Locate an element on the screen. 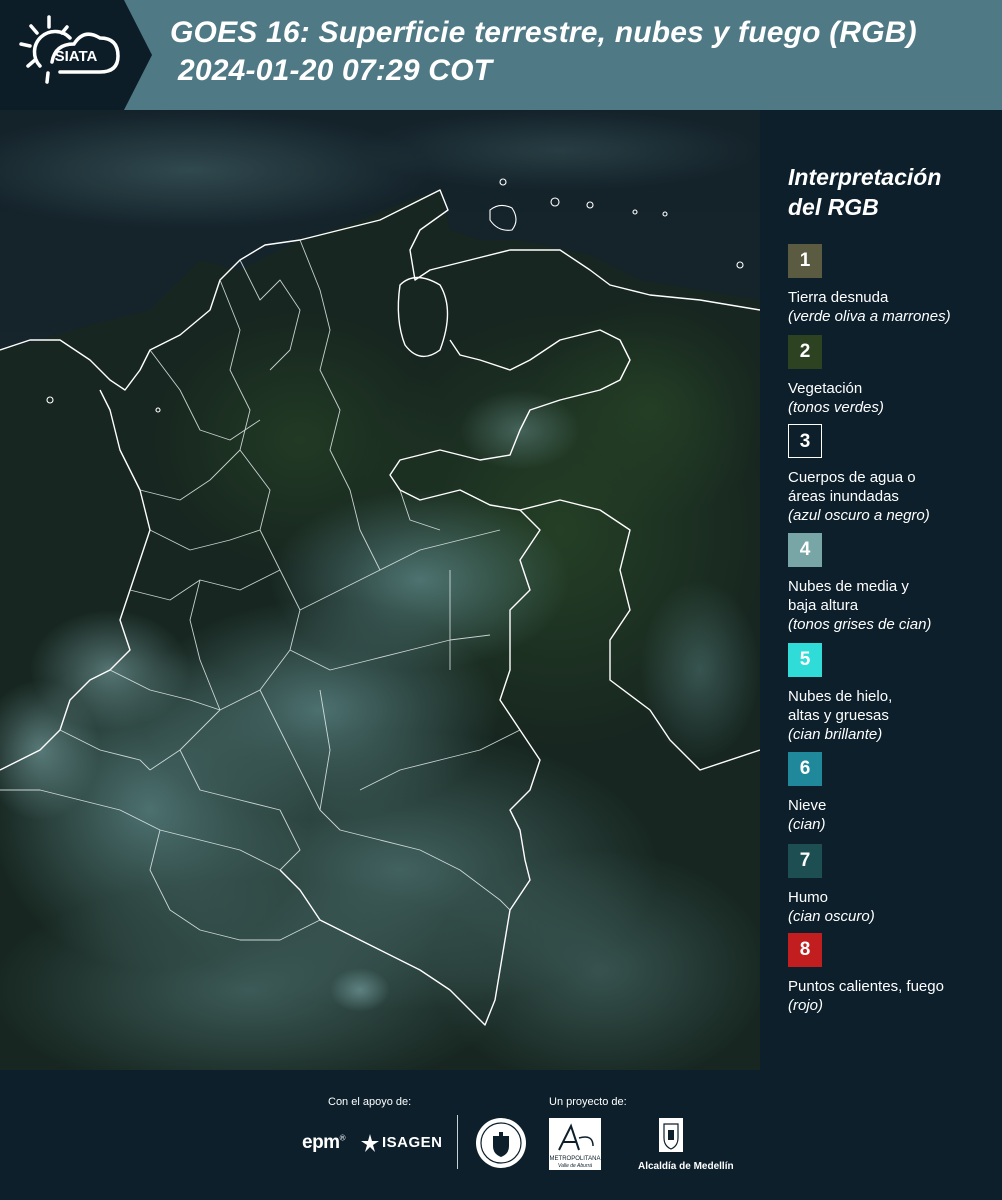  epm-logo: epm® is located at coordinates (324, 1143).